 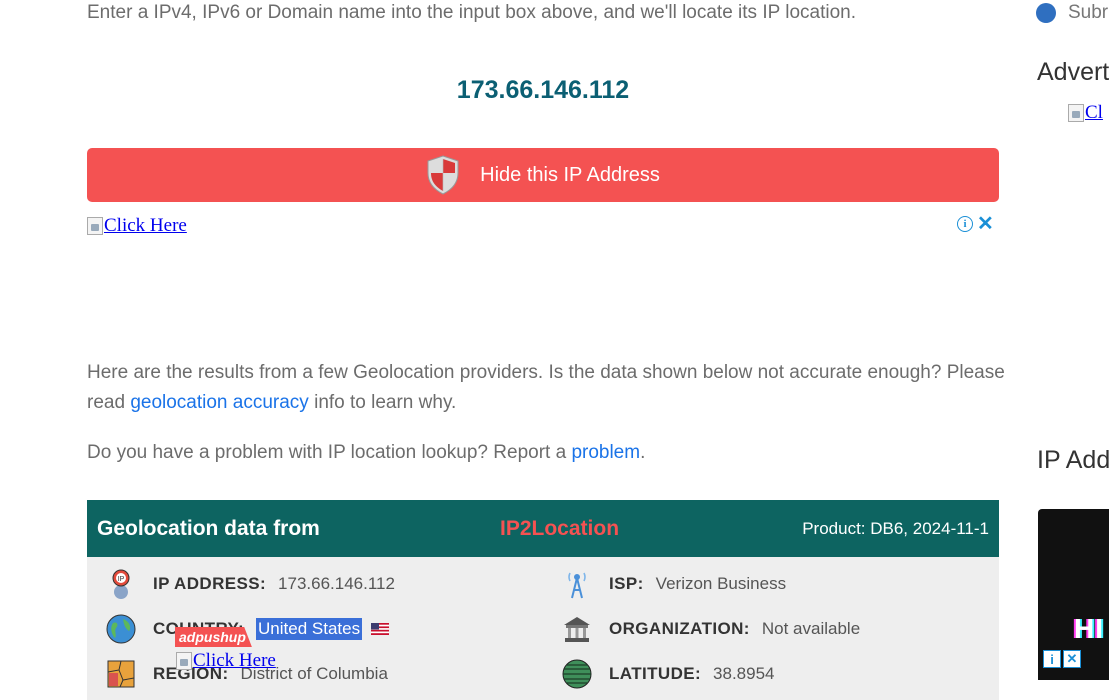 I want to click on ad-link-overlay-text: Click Here, so click(x=234, y=660).